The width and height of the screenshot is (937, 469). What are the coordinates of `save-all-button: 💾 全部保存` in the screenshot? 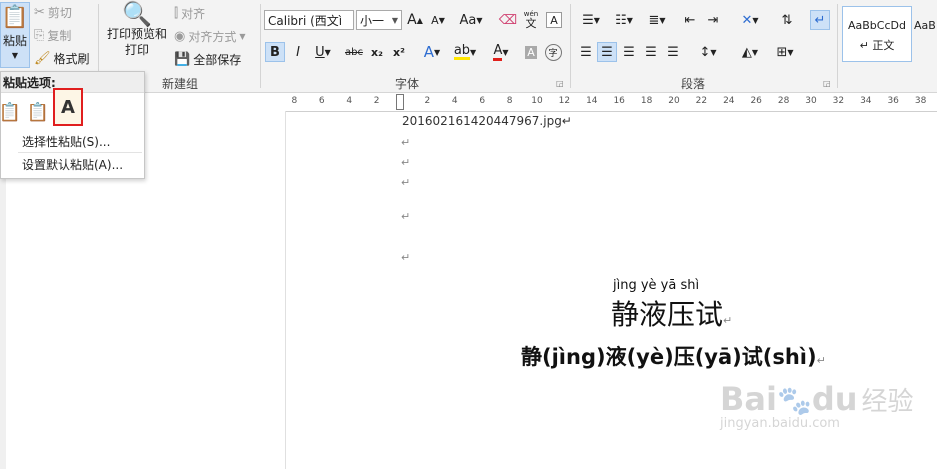 It's located at (207, 59).